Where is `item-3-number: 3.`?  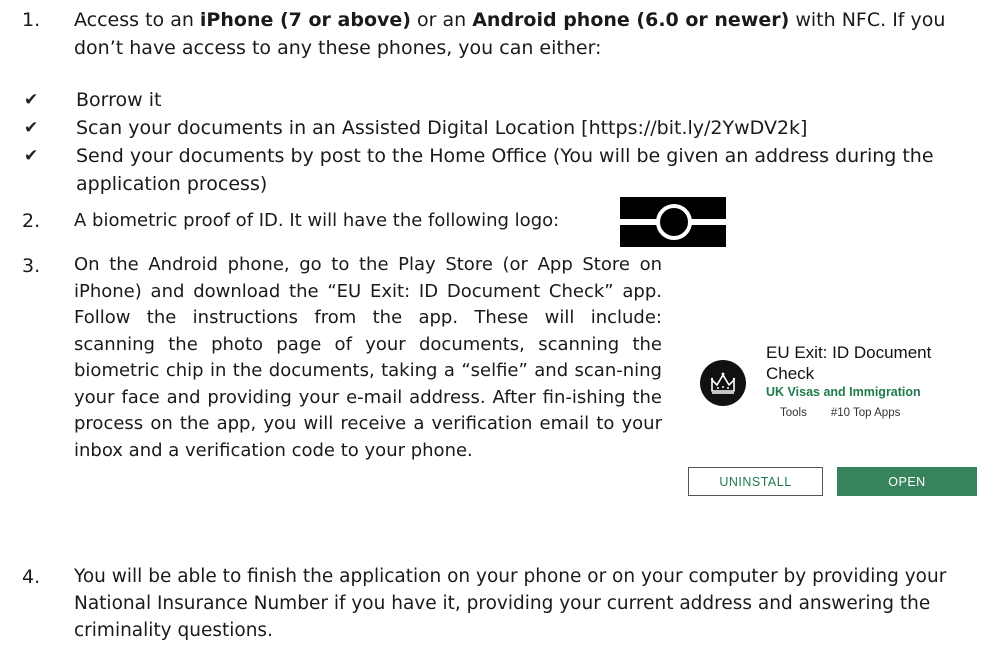 item-3-number: 3. is located at coordinates (31, 266).